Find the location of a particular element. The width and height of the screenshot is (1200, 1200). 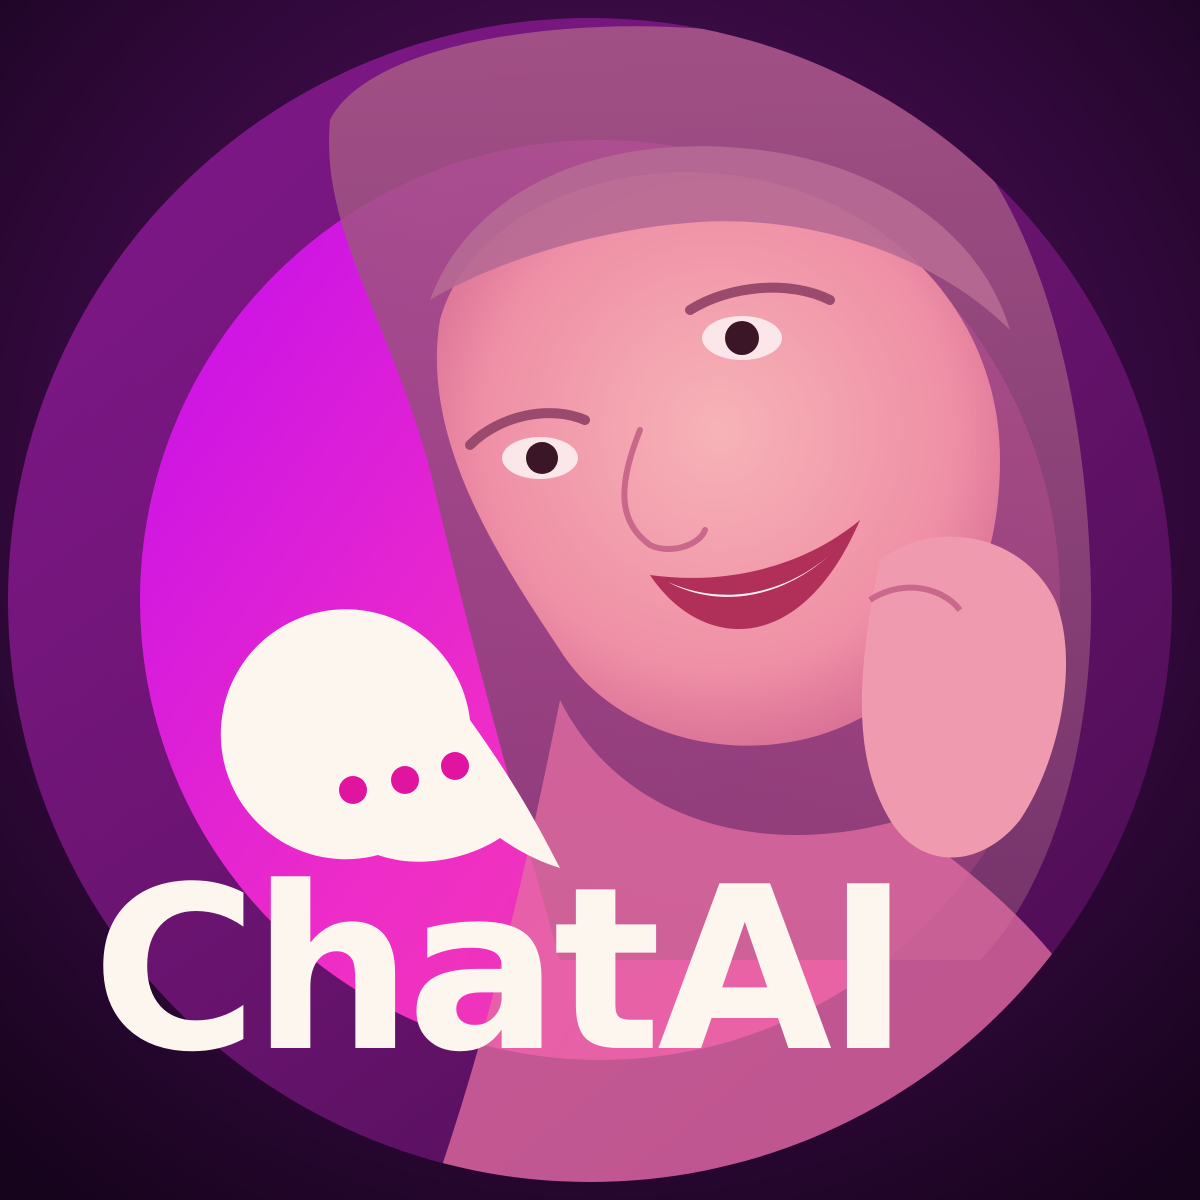

brand-word-chat: Chat is located at coordinates (376, 970).